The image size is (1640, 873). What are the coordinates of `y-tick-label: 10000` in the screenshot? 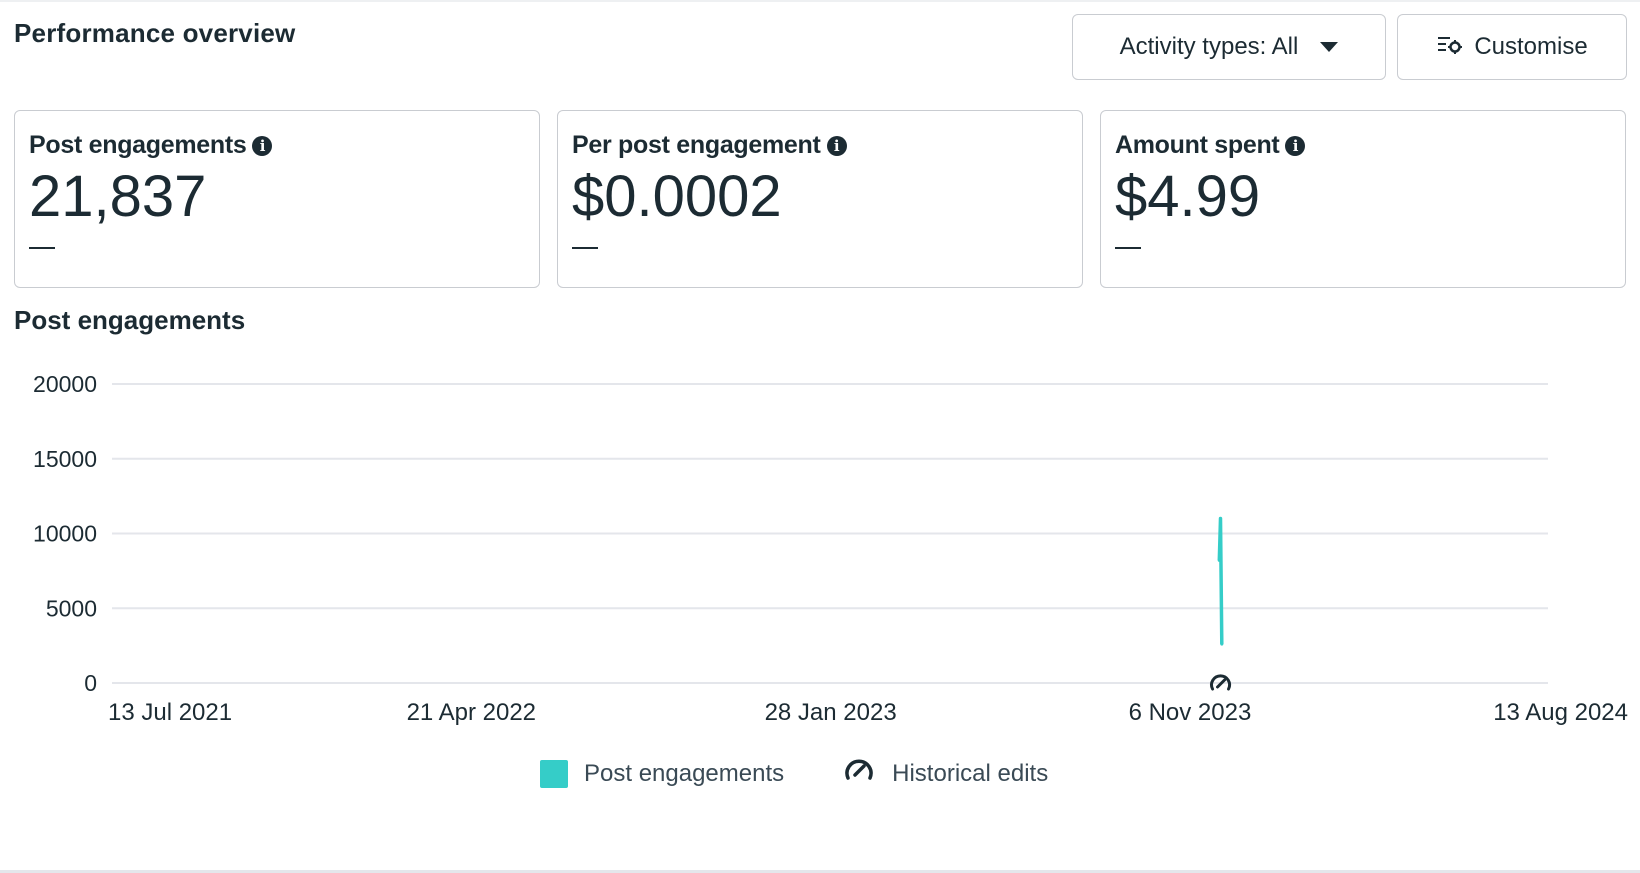 It's located at (65, 534).